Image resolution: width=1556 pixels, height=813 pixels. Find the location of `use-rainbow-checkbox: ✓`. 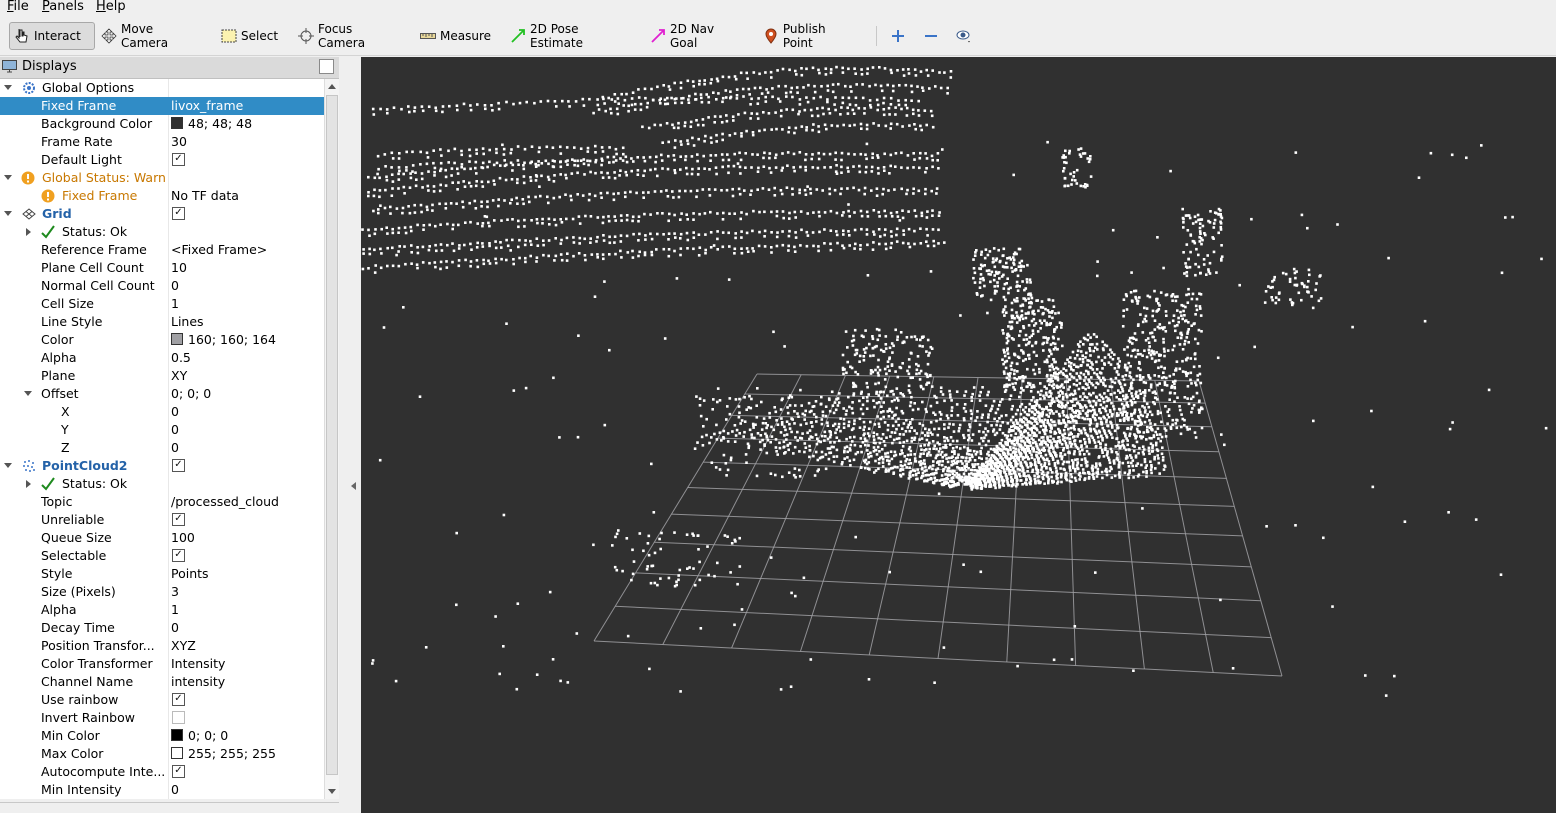

use-rainbow-checkbox: ✓ is located at coordinates (178, 699).